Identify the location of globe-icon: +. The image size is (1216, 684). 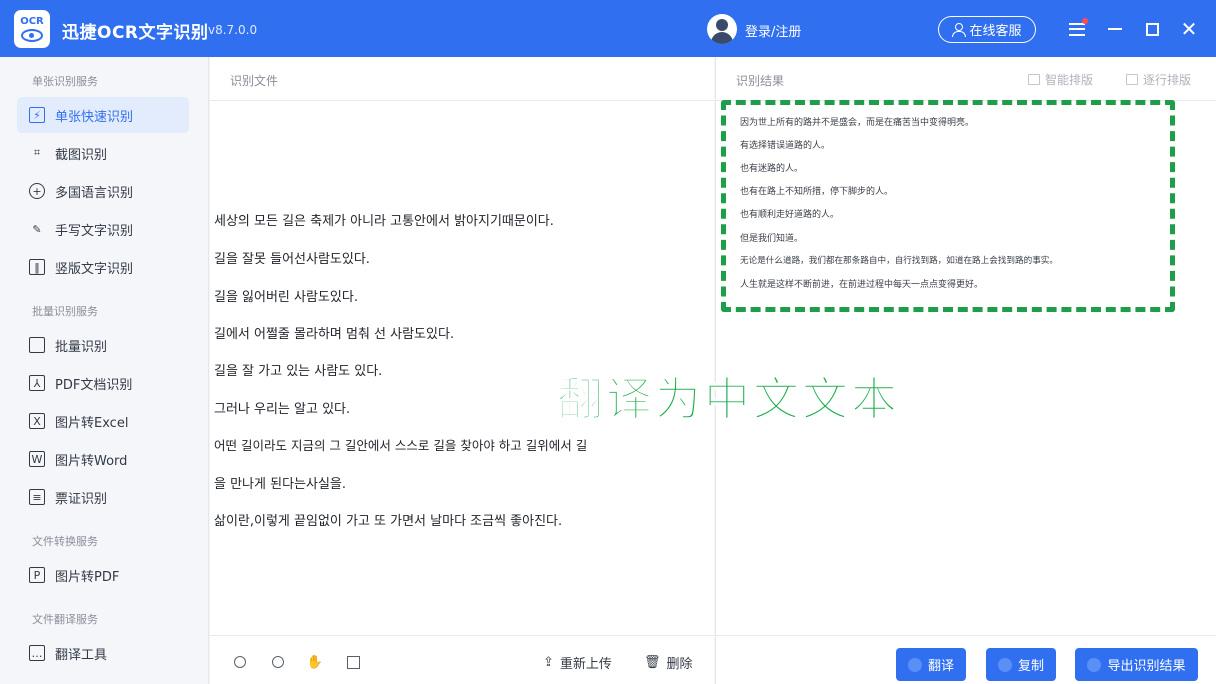
(37, 191).